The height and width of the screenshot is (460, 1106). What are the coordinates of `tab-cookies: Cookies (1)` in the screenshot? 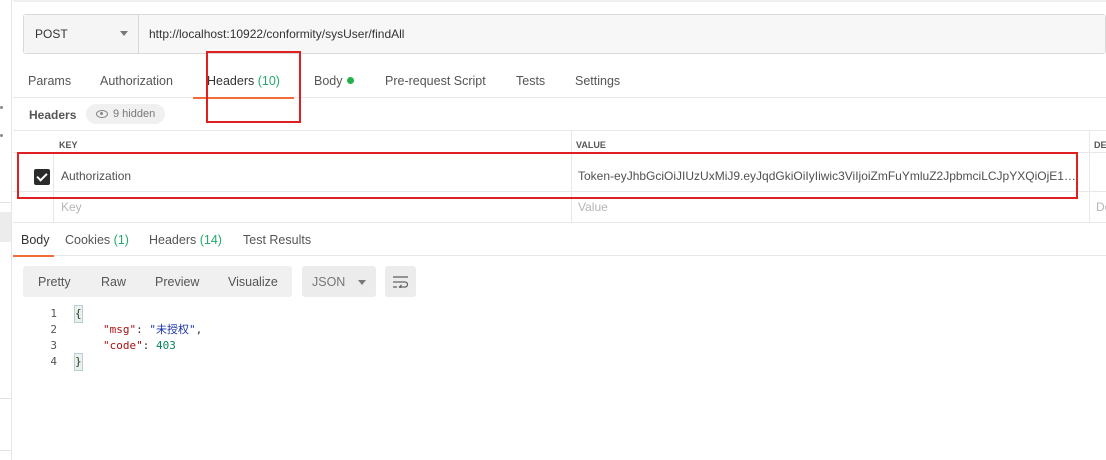 It's located at (97, 239).